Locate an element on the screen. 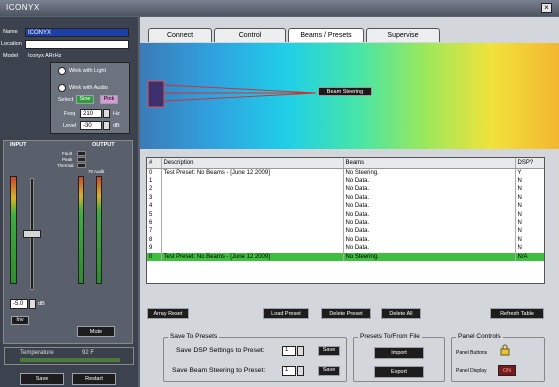 The width and height of the screenshot is (559, 387). gain-fader-handle is located at coordinates (32, 234).